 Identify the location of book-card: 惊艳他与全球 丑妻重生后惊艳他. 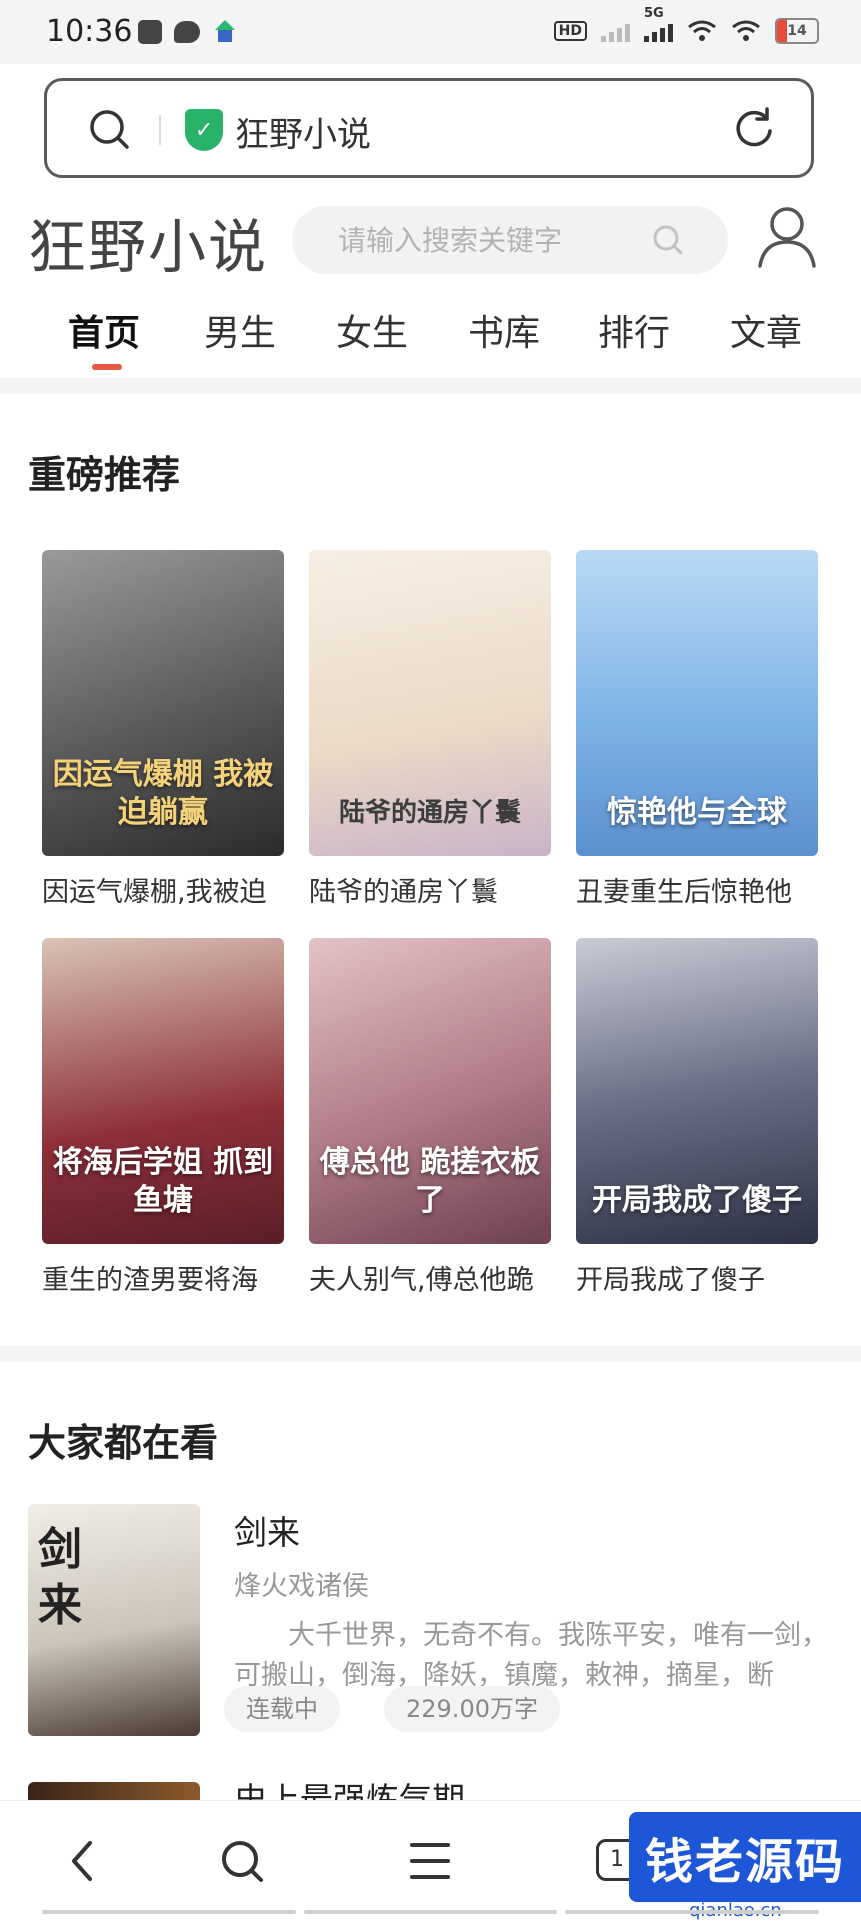
(697, 729).